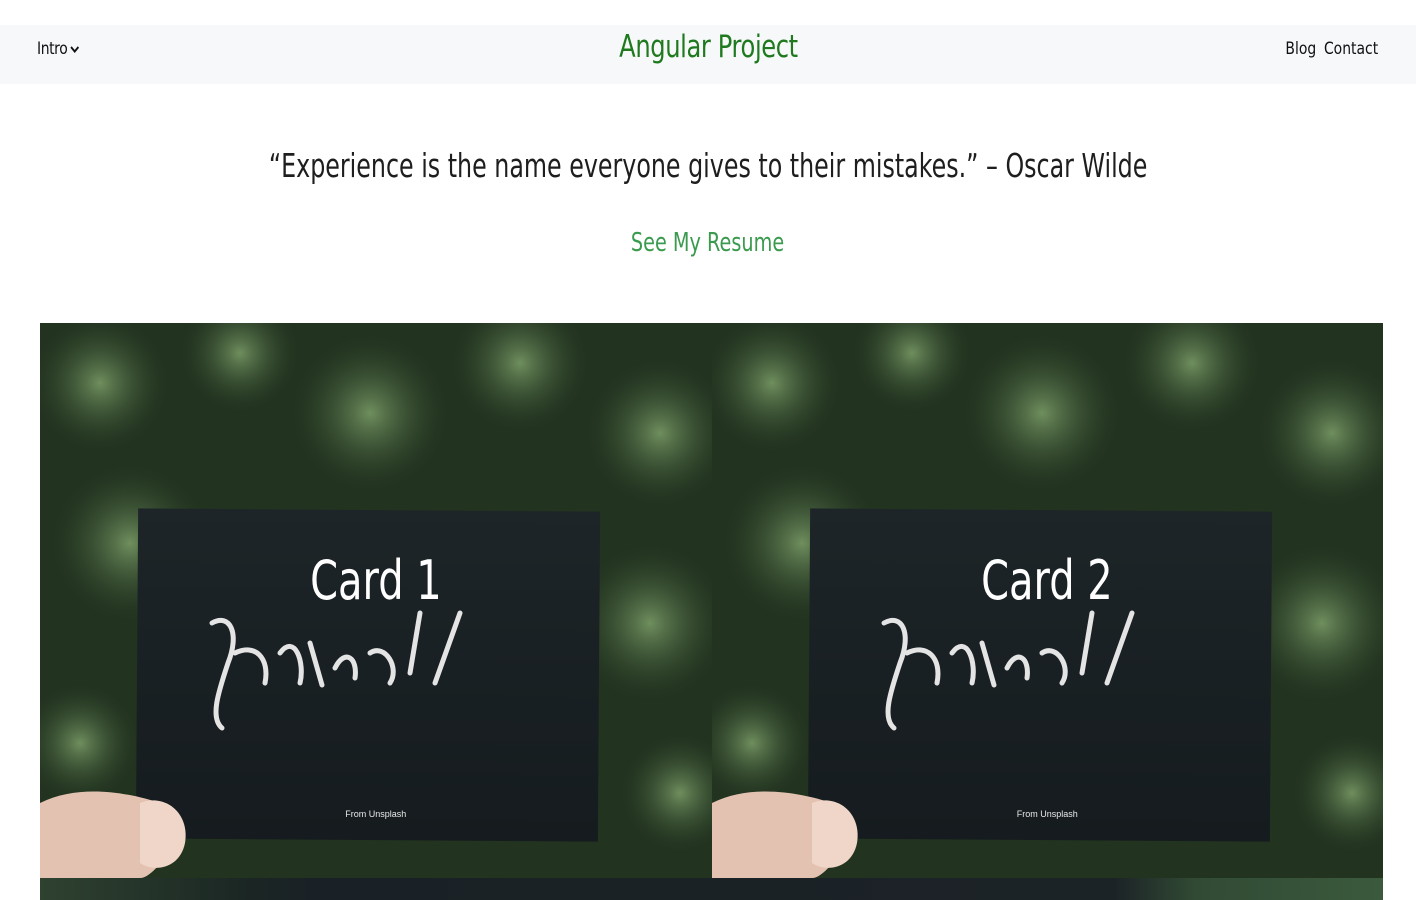 The height and width of the screenshot is (900, 1416). I want to click on nav-link-contact: Contact, so click(1351, 49).